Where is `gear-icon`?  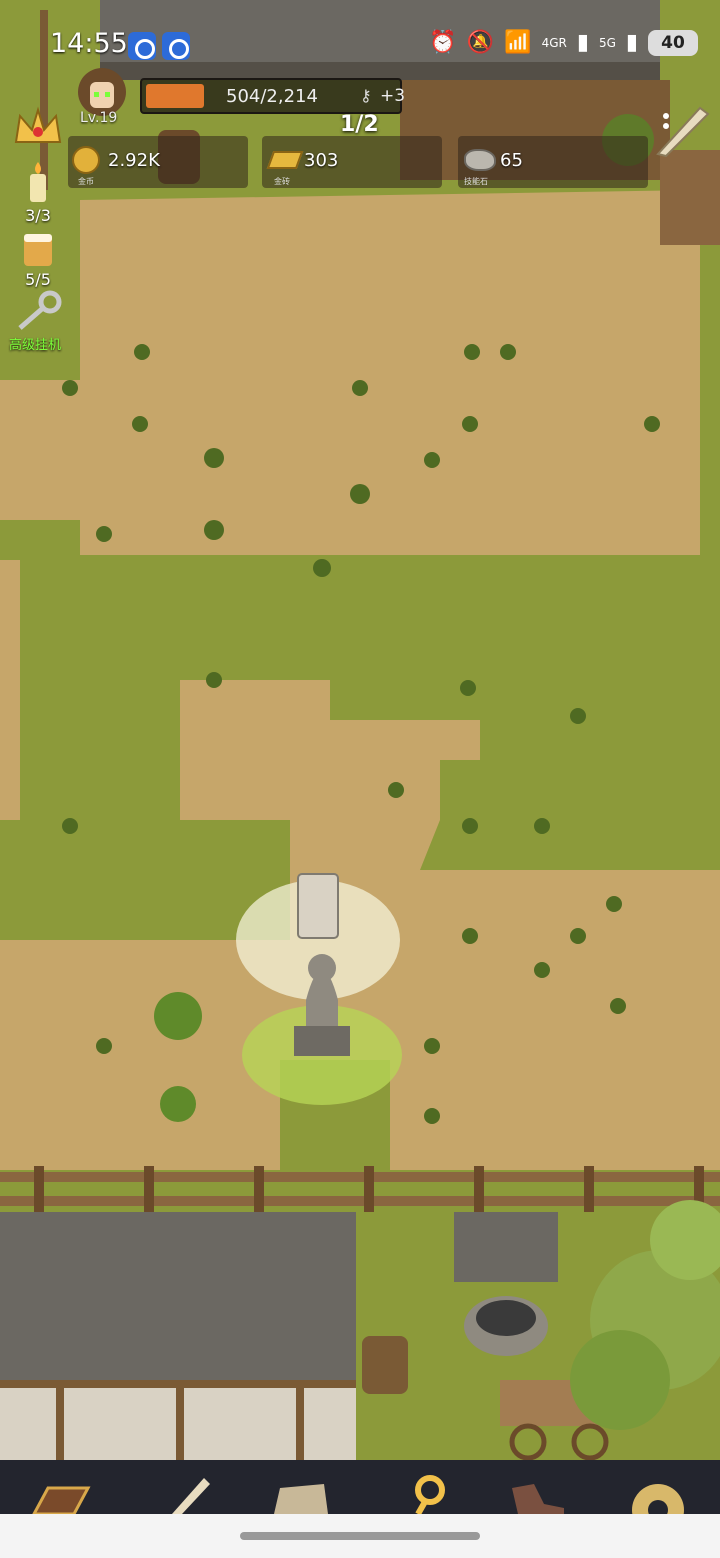
gear-icon is located at coordinates (658, 1499).